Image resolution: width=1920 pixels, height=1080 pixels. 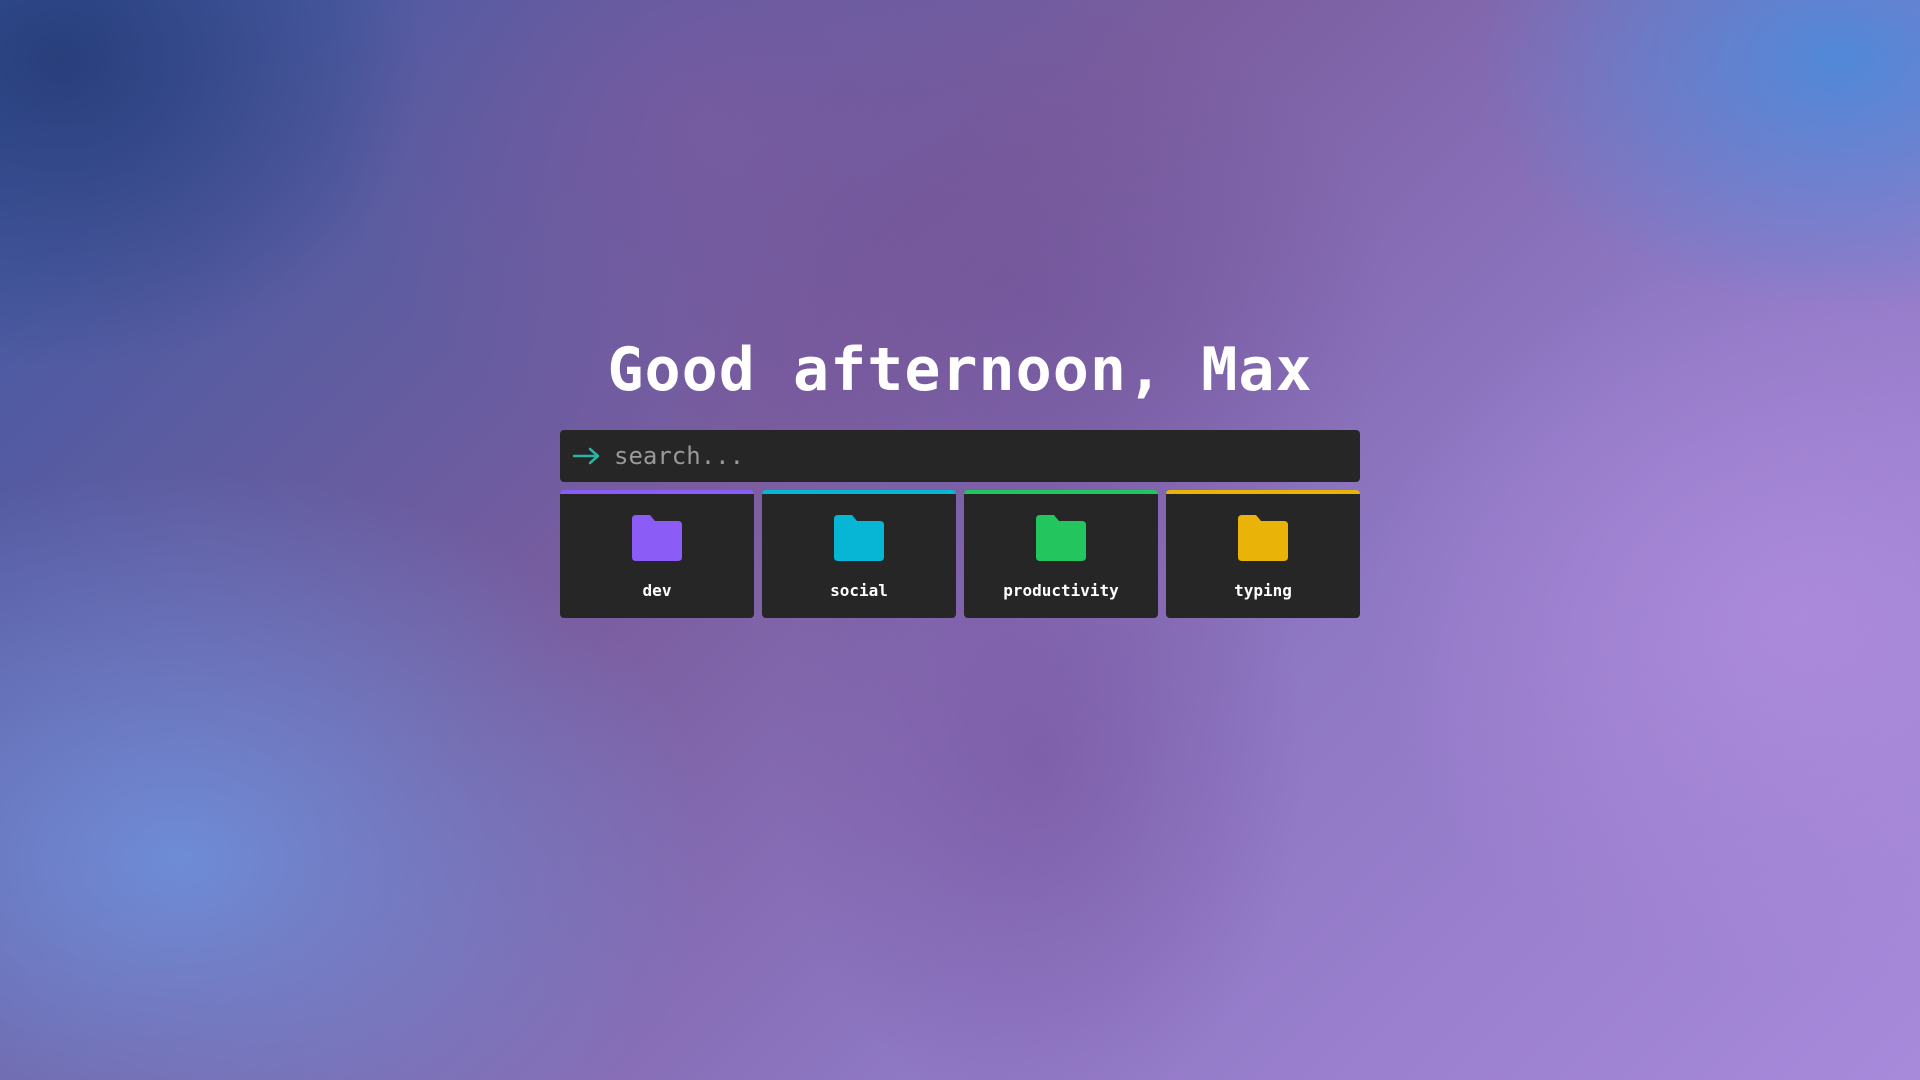 I want to click on folder-grid: dev social productivity typing, so click(x=960, y=554).